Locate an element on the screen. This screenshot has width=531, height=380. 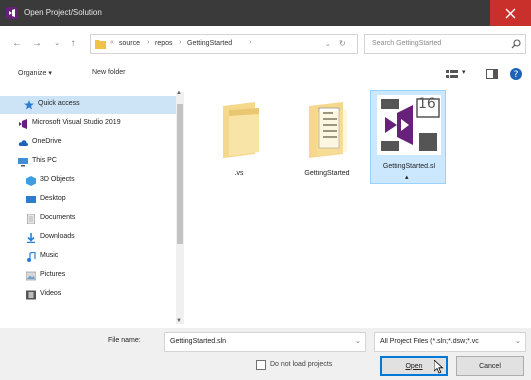
scroll-up-icon: ▲ is located at coordinates (179, 93).